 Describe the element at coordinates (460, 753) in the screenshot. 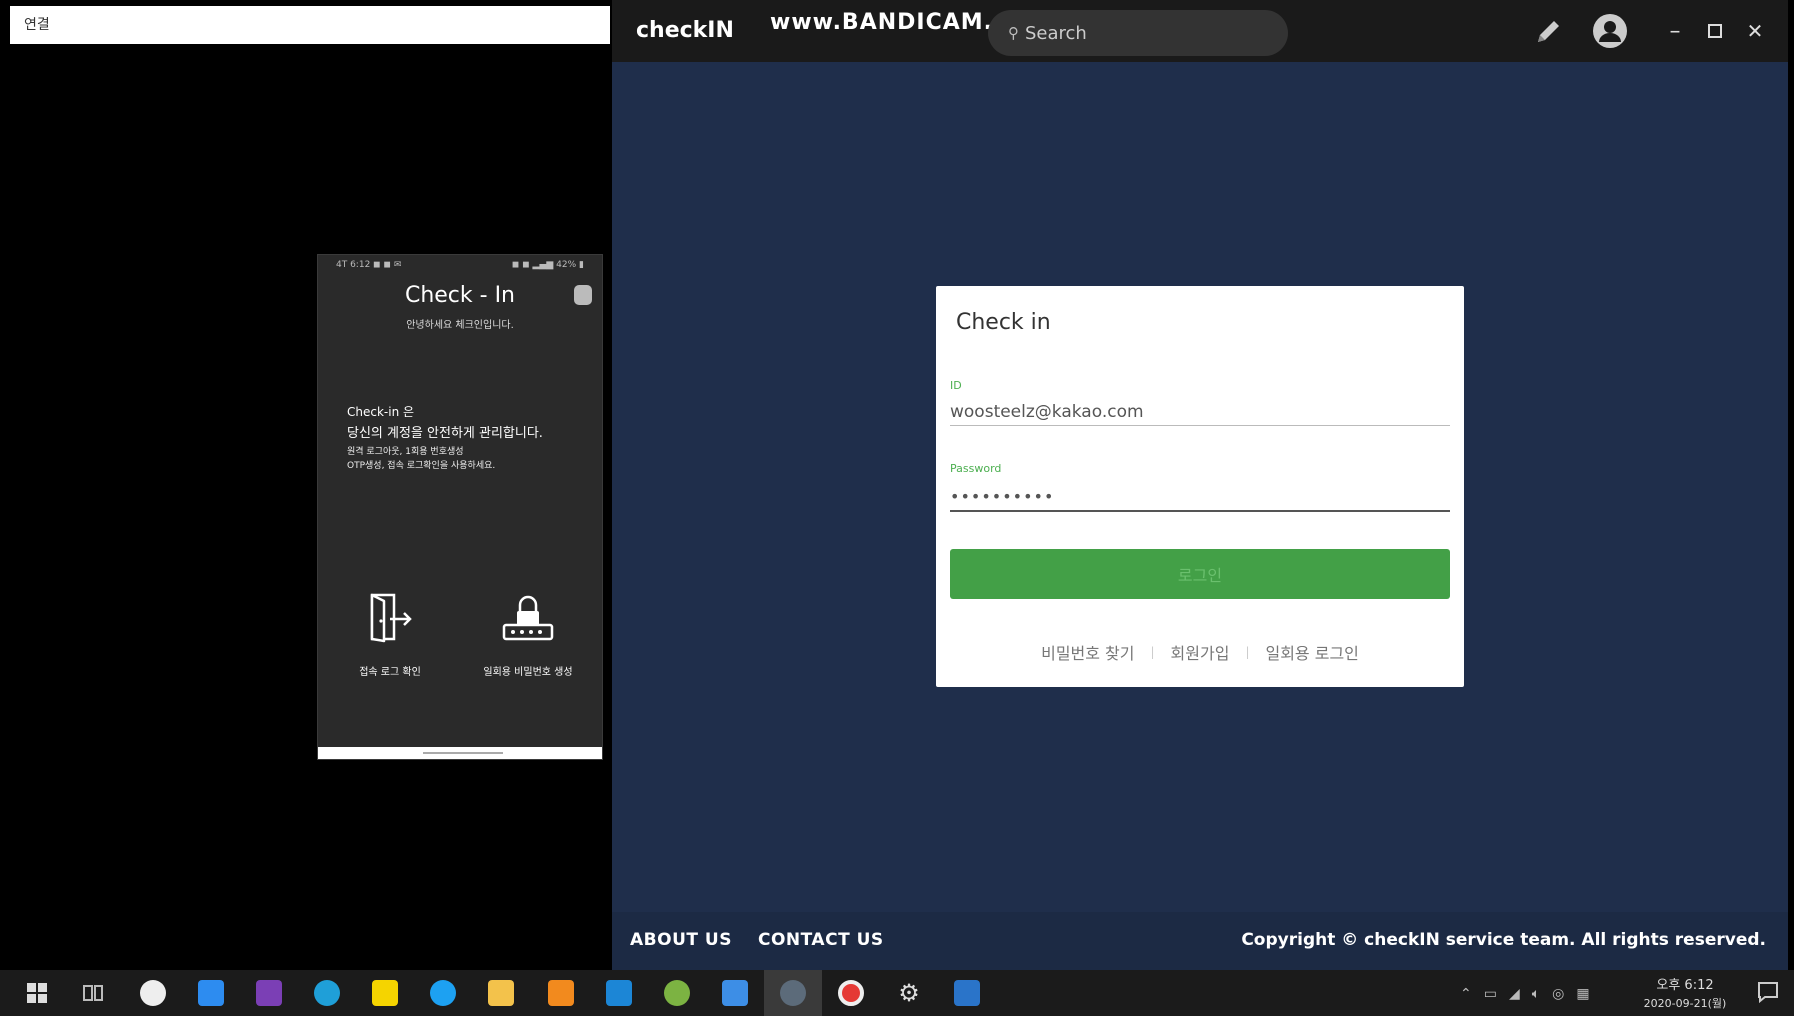

I see `phone-nav-bar` at that location.